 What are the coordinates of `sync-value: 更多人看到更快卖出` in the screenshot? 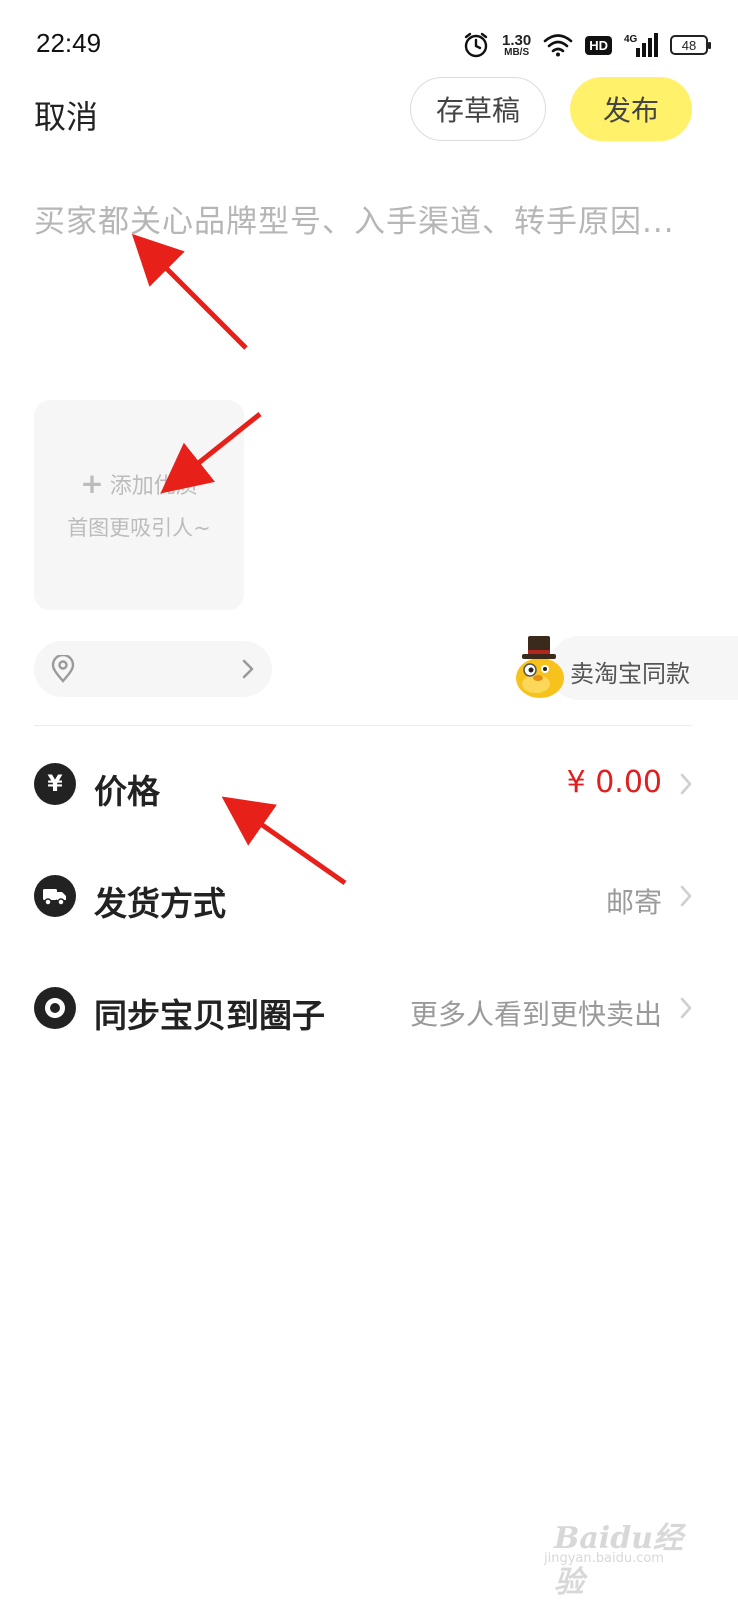 It's located at (535, 1014).